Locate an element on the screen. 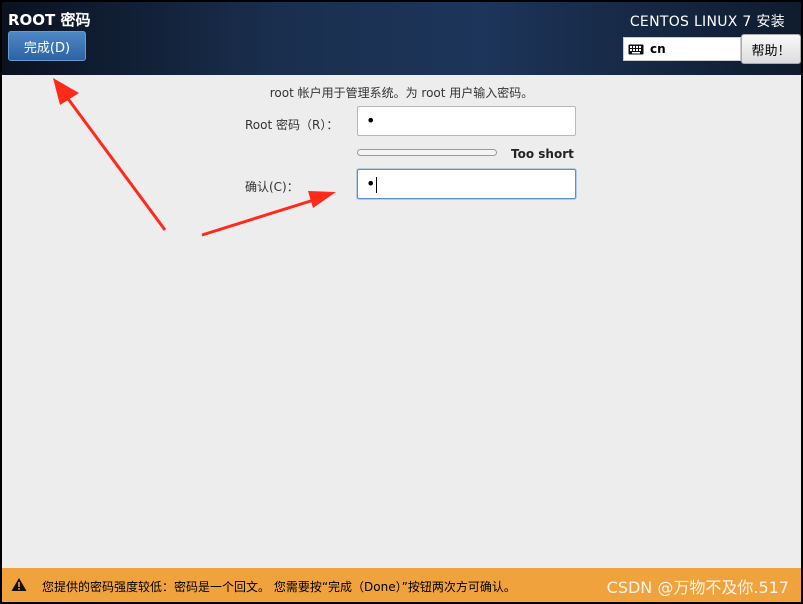  keyboard-layout-indicator: cn is located at coordinates (682, 49).